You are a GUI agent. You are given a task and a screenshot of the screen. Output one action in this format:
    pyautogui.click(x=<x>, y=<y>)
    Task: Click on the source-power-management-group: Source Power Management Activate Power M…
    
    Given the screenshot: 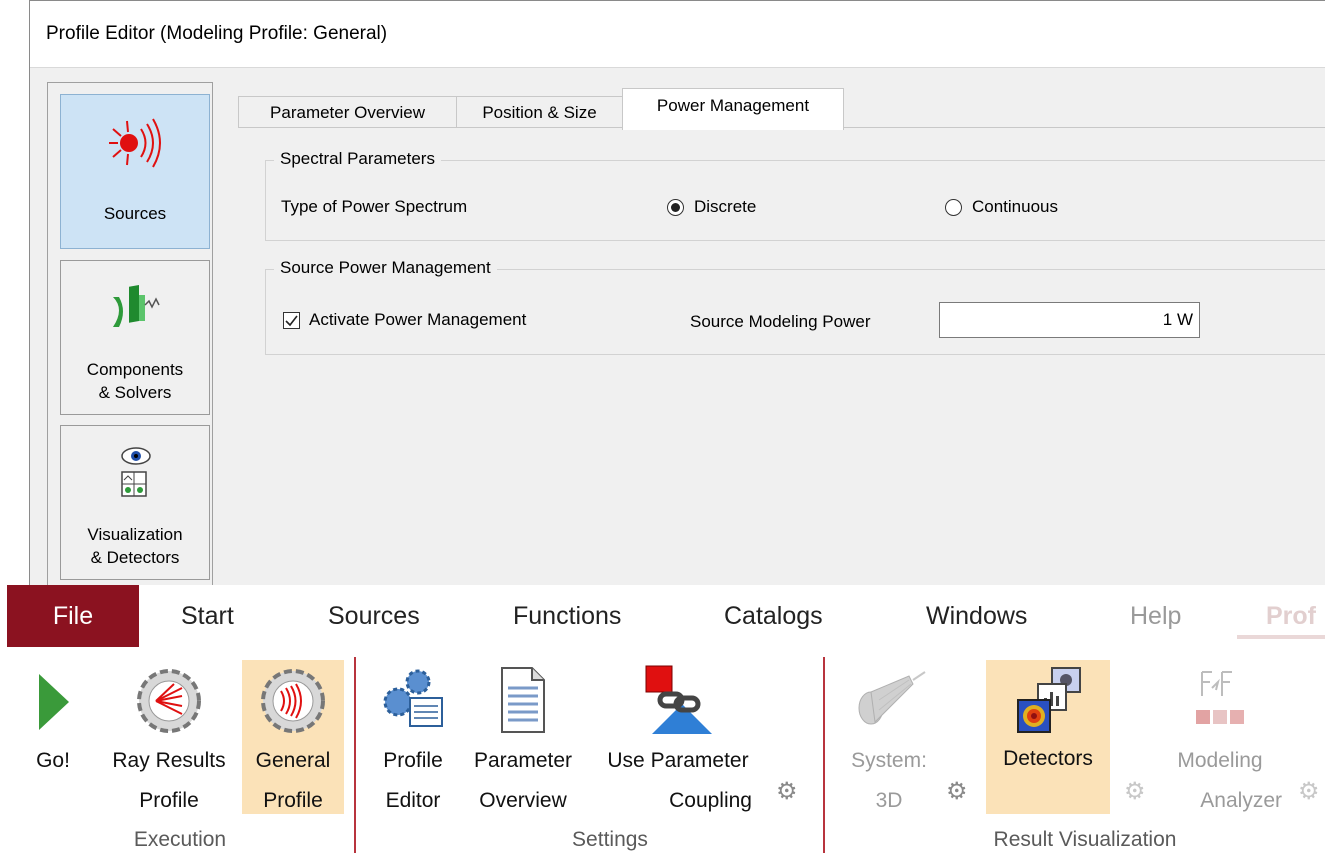 What is the action you would take?
    pyautogui.click(x=795, y=306)
    